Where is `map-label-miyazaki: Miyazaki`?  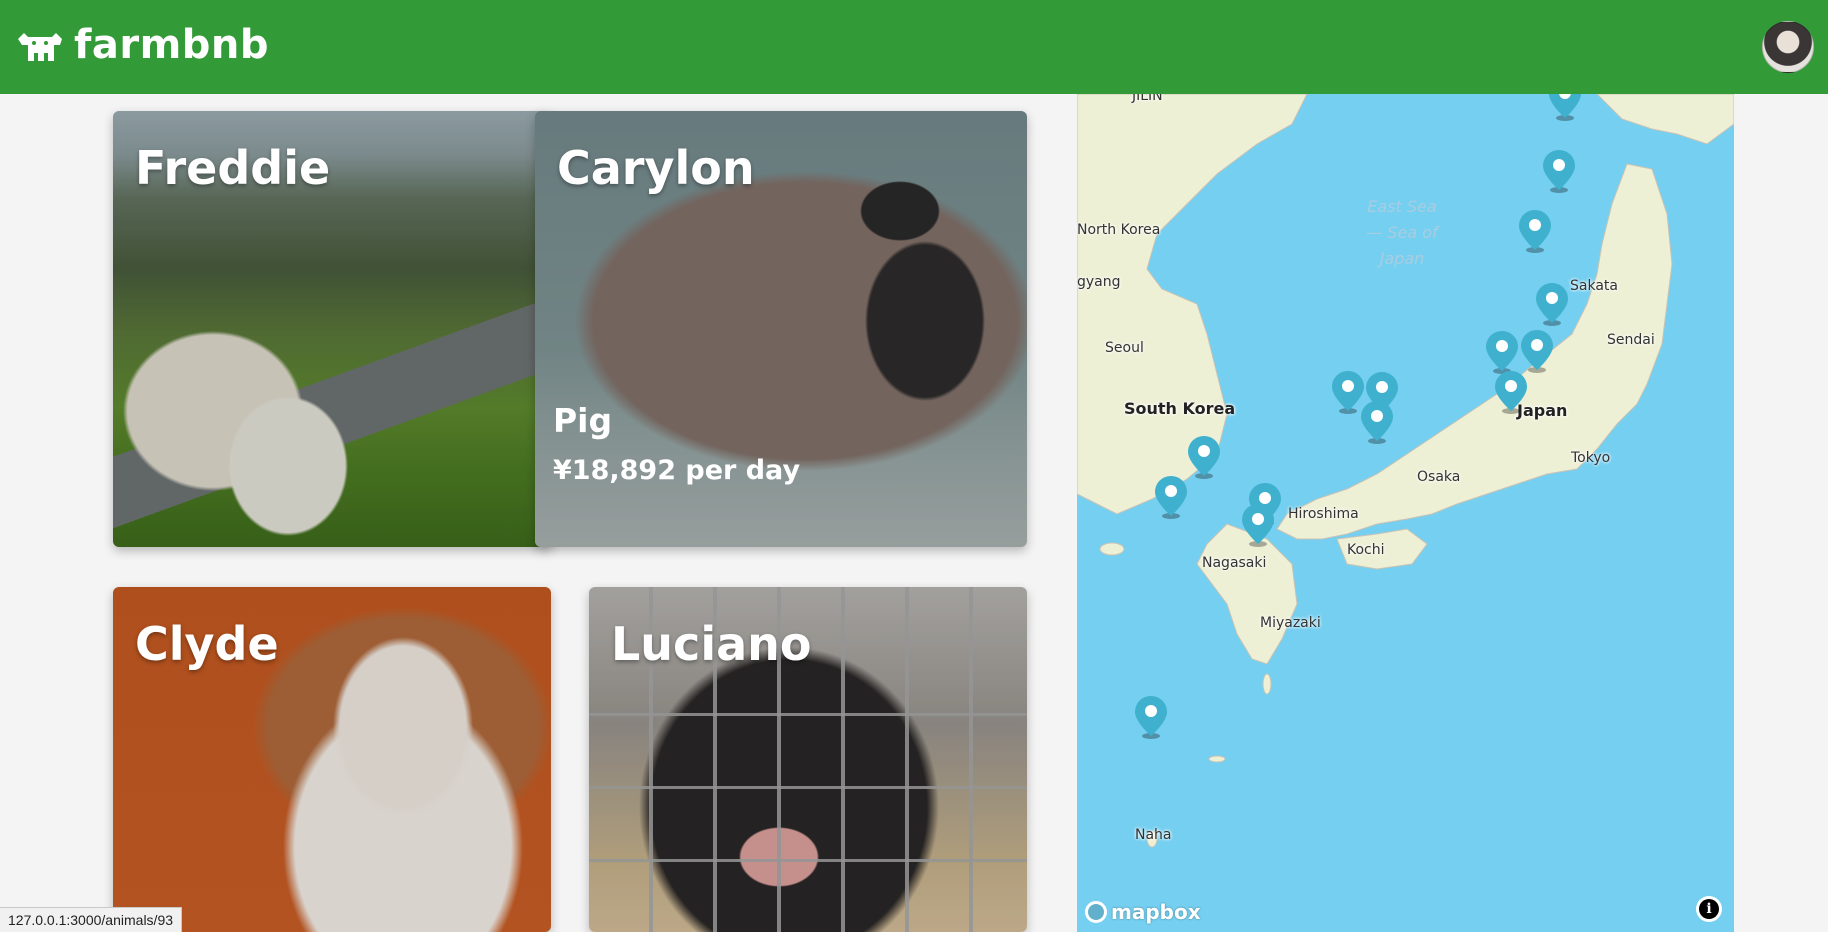
map-label-miyazaki: Miyazaki is located at coordinates (1290, 623).